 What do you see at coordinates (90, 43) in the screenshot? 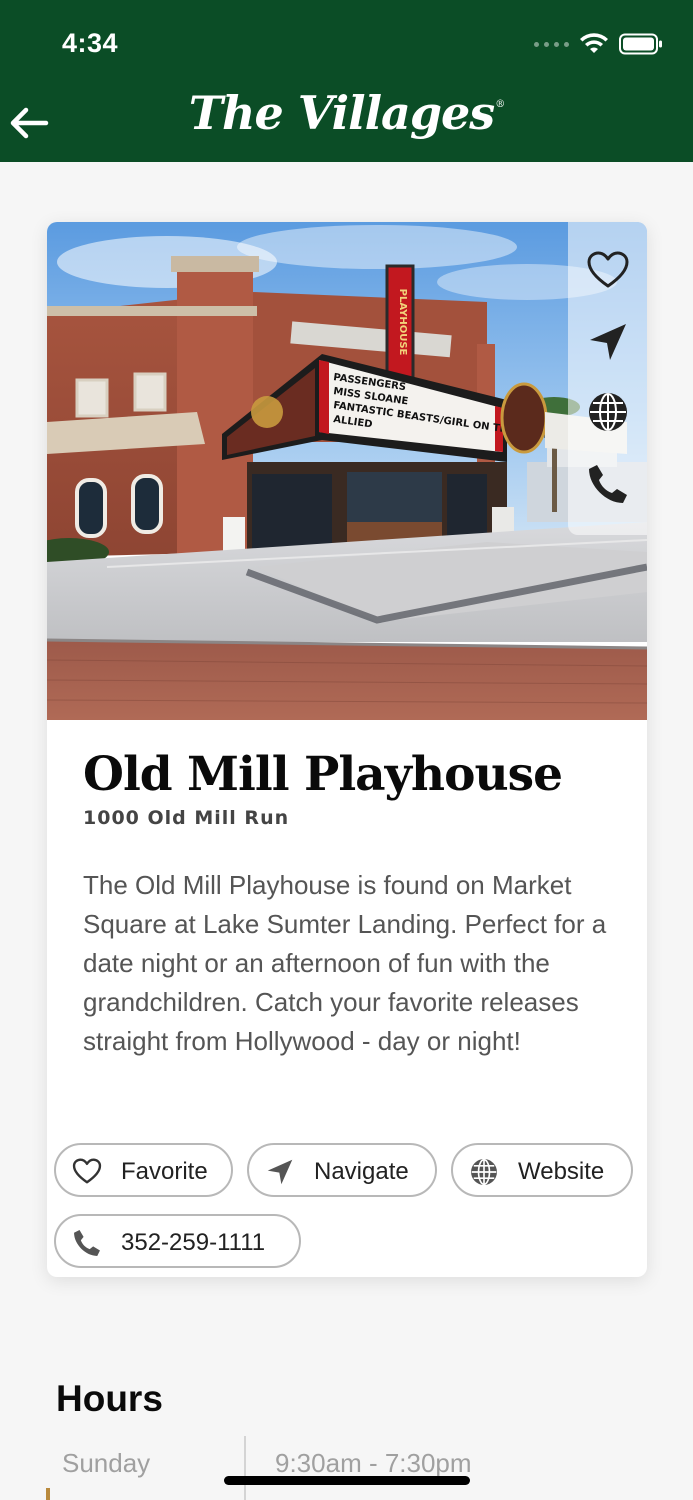
I see `status-time: 4:34` at bounding box center [90, 43].